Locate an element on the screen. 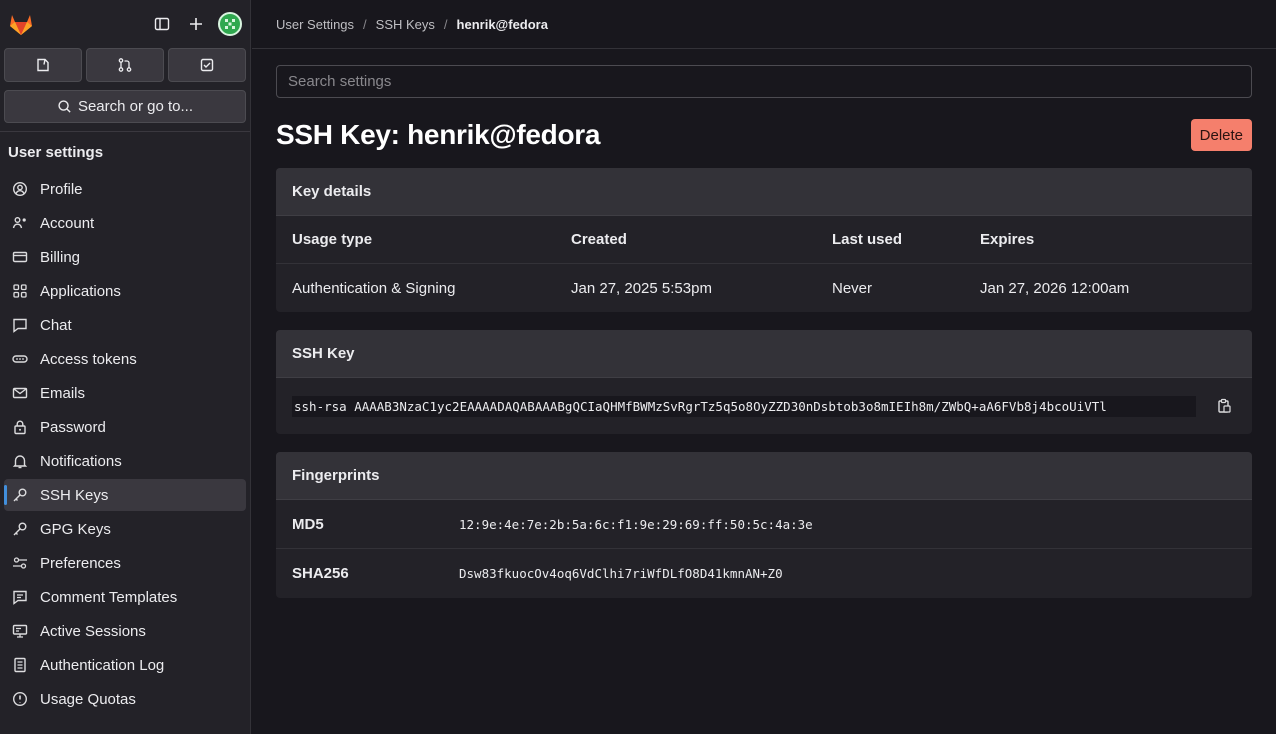  key-details-header: Key details is located at coordinates (764, 192).